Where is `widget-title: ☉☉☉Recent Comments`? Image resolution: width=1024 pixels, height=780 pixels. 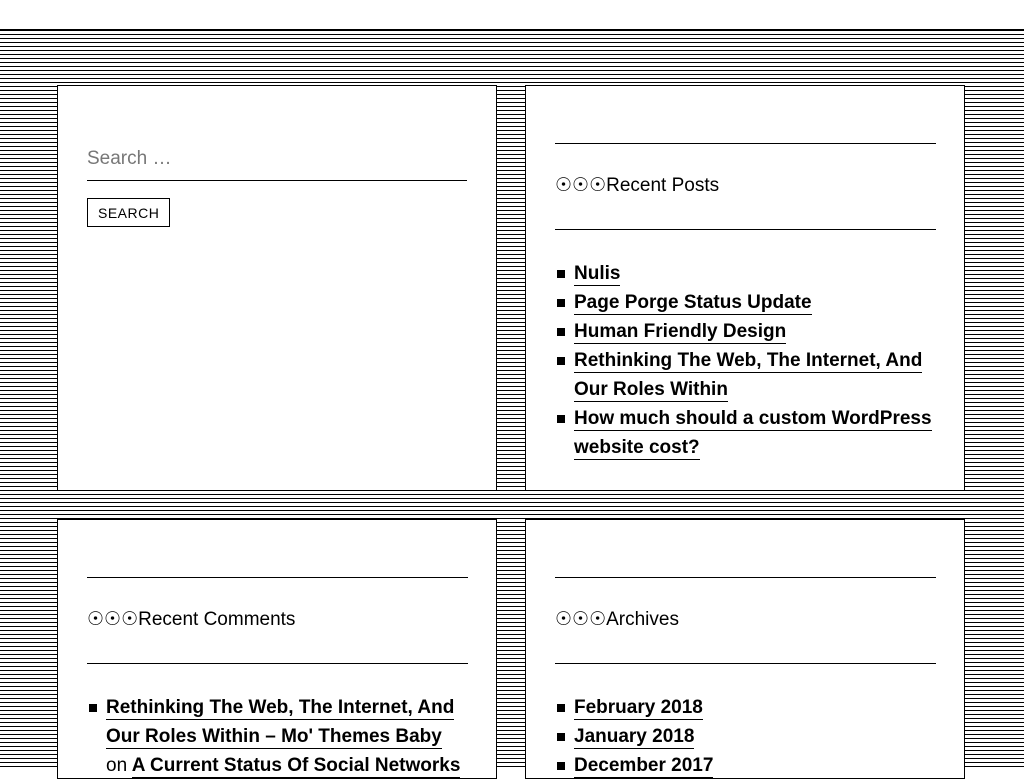
widget-title: ☉☉☉Recent Comments is located at coordinates (191, 619).